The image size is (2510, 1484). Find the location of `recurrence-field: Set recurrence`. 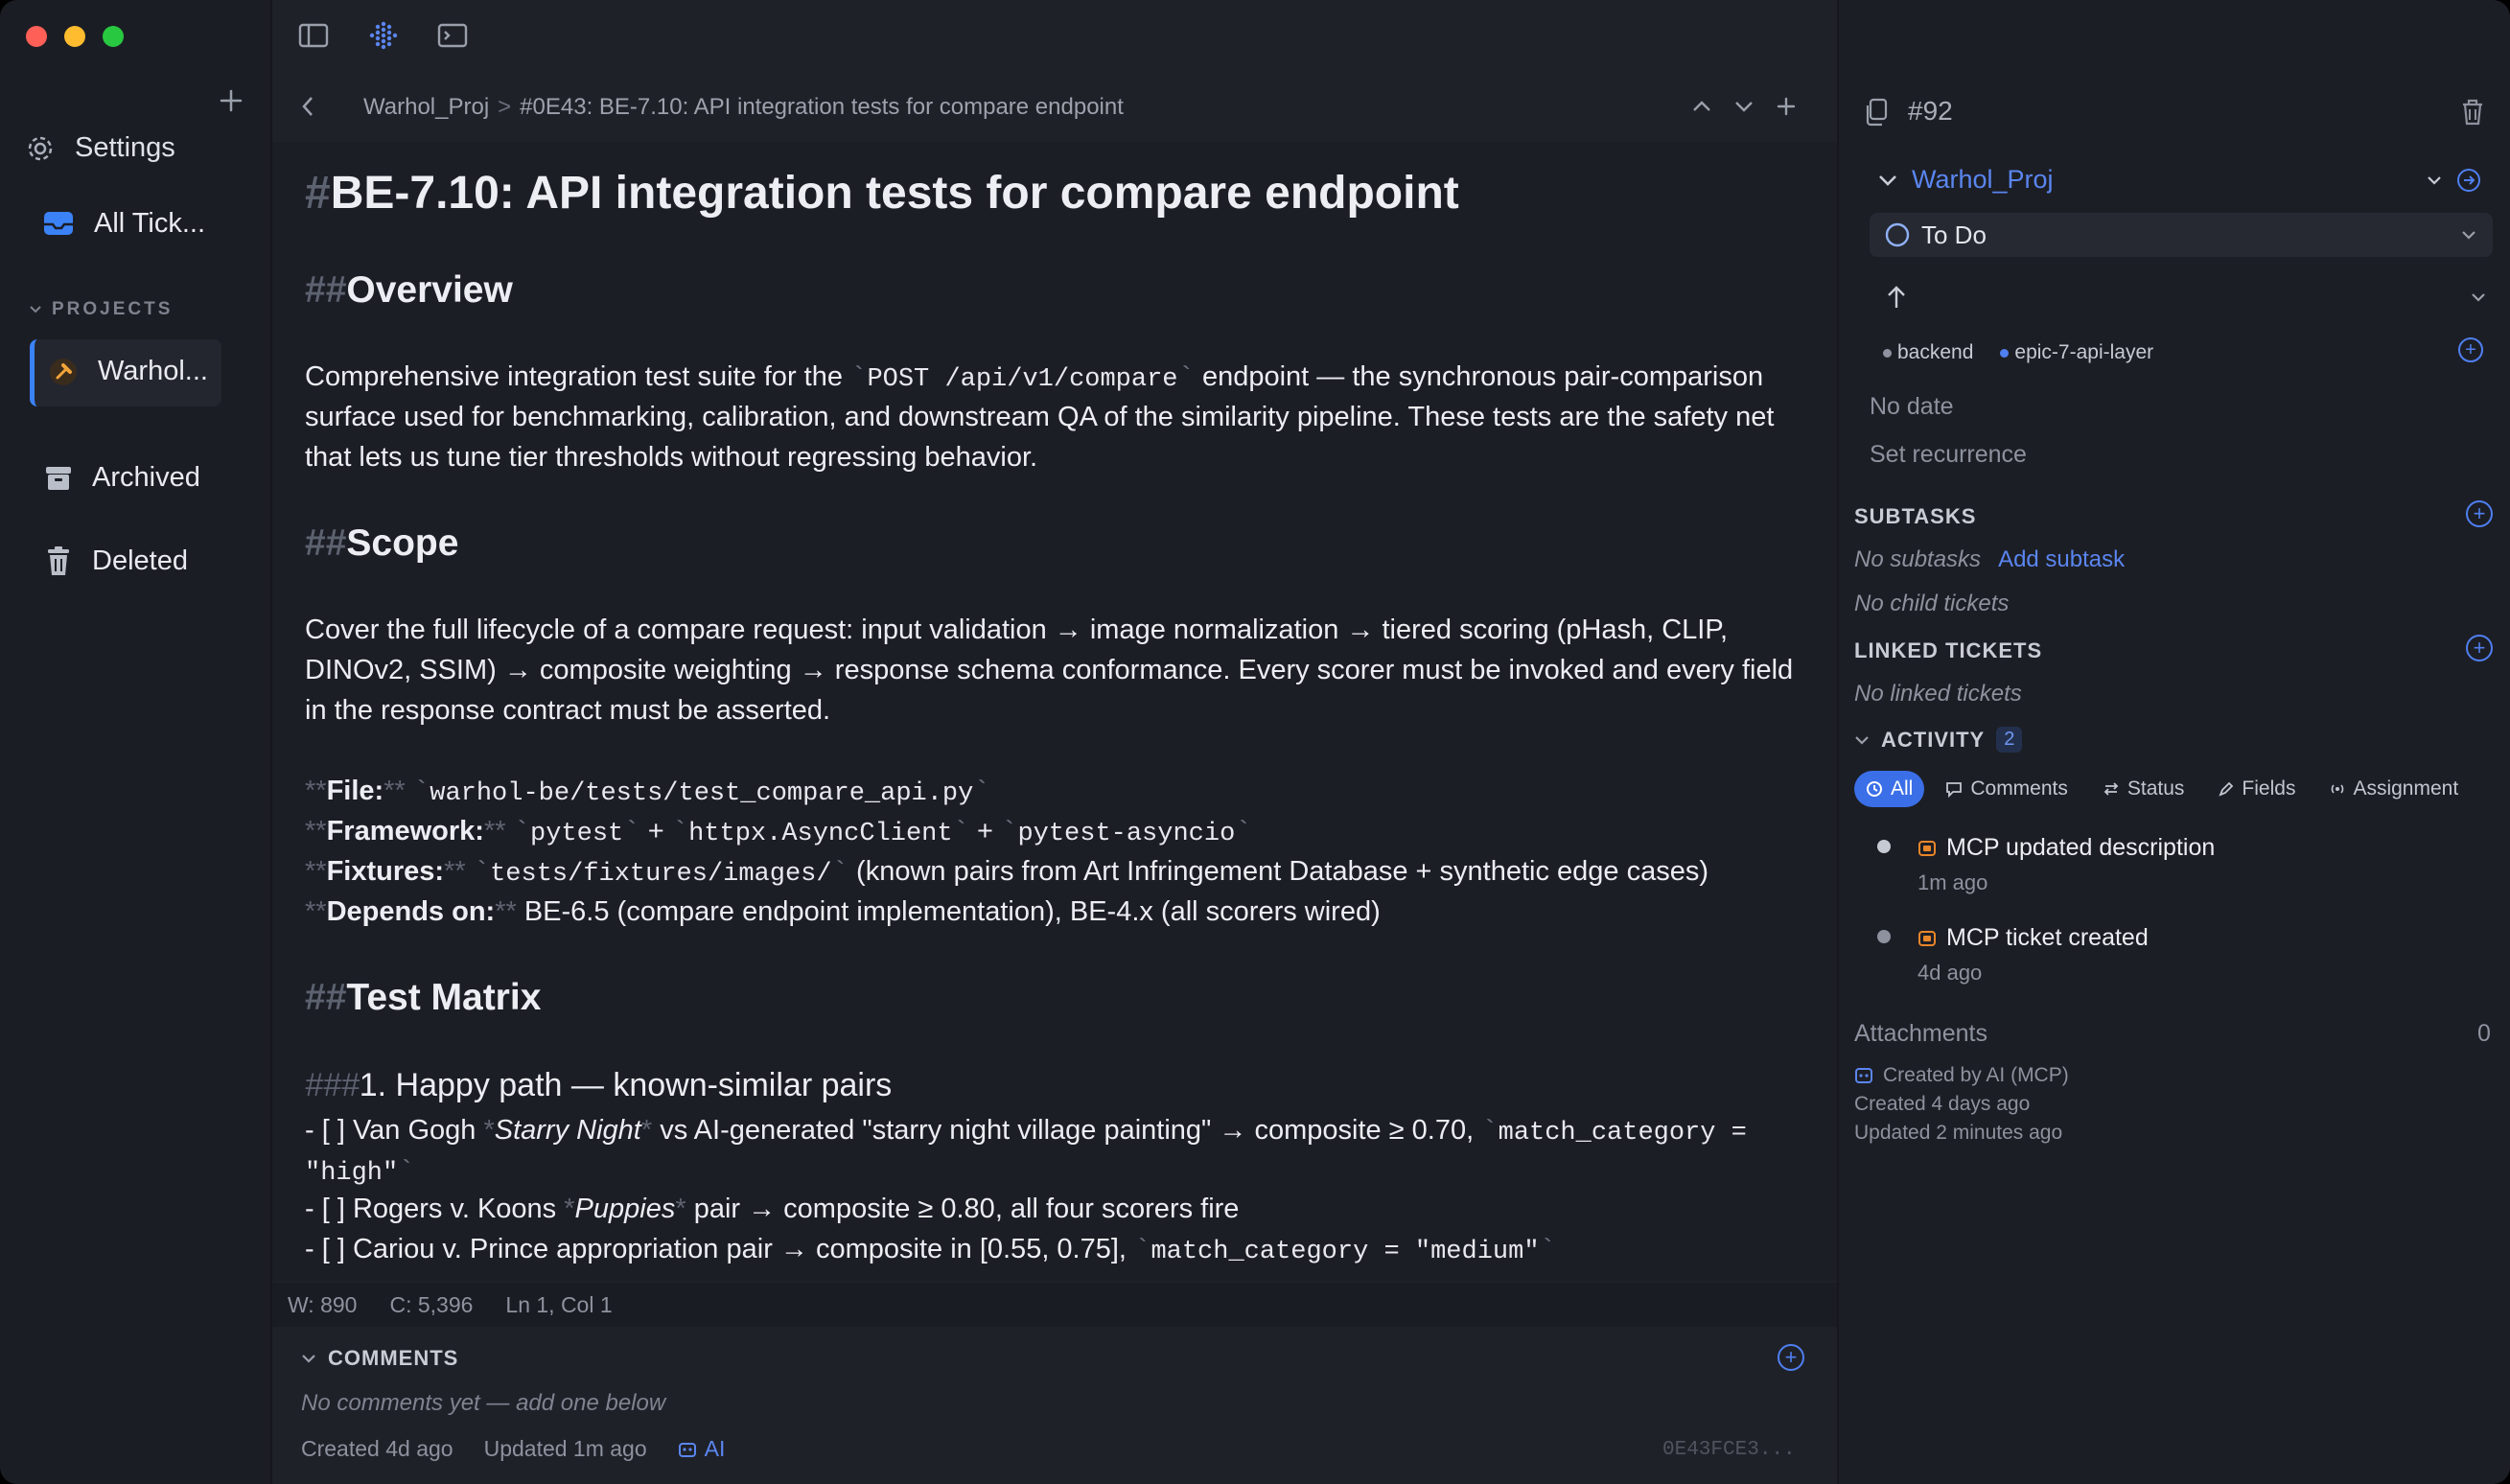

recurrence-field: Set recurrence is located at coordinates (1949, 455).